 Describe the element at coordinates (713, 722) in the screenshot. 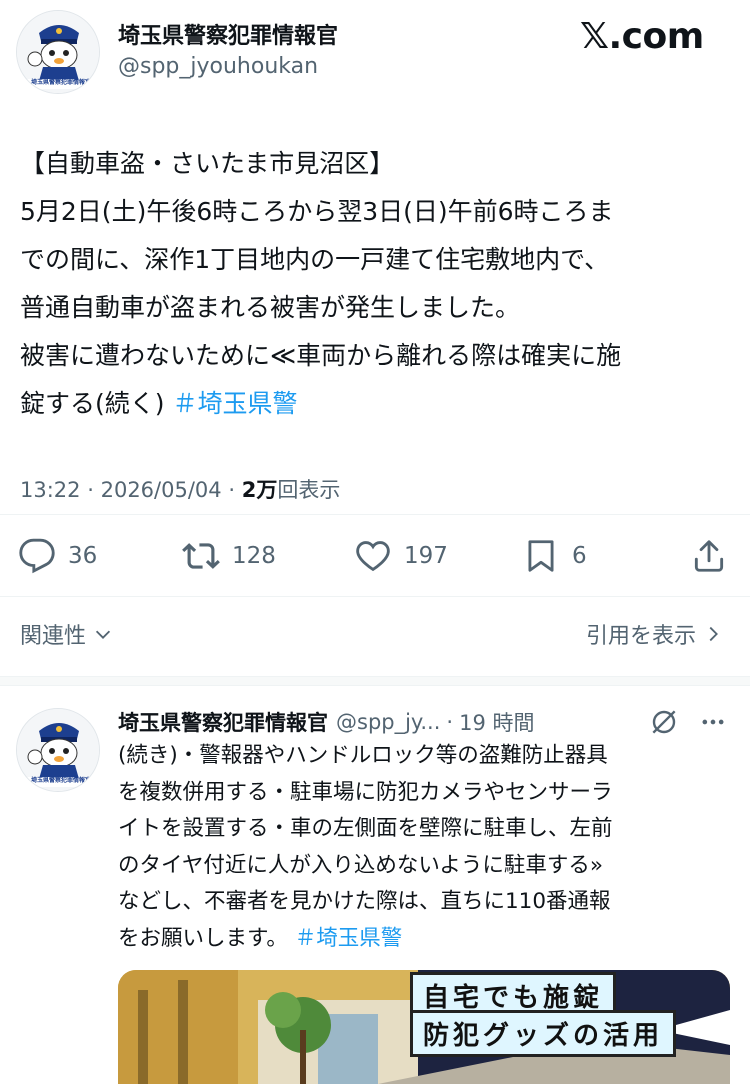

I see `more-options-icon` at that location.